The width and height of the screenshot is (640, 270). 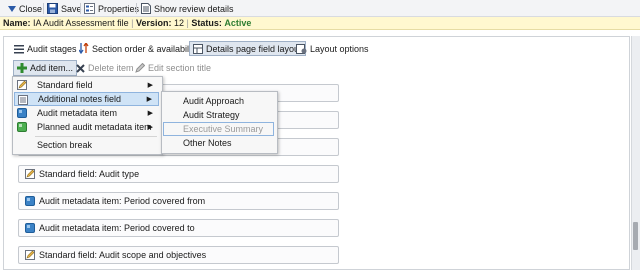 What do you see at coordinates (301, 48) in the screenshot?
I see `layout-options-icon` at bounding box center [301, 48].